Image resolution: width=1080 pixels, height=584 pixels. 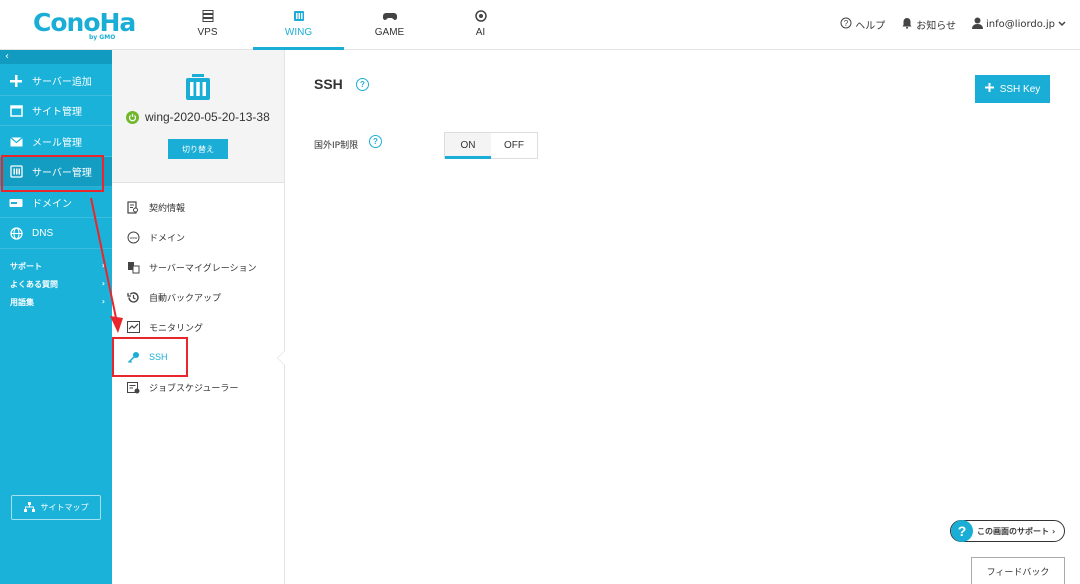 I want to click on sidebar-item-site-management: サイト管理, so click(x=56, y=111).